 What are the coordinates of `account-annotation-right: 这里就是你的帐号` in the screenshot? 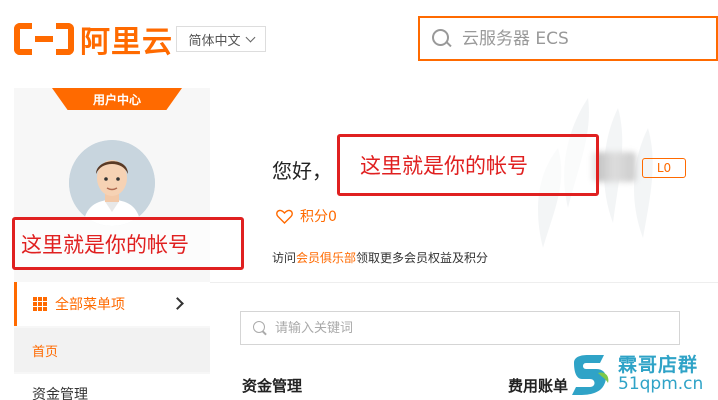 It's located at (468, 165).